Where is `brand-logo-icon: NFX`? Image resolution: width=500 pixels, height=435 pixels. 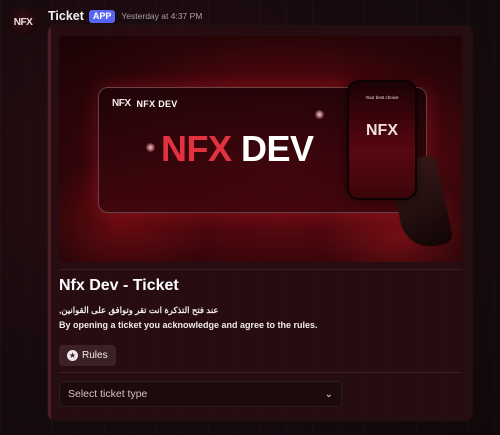
brand-logo-icon: NFX is located at coordinates (121, 103).